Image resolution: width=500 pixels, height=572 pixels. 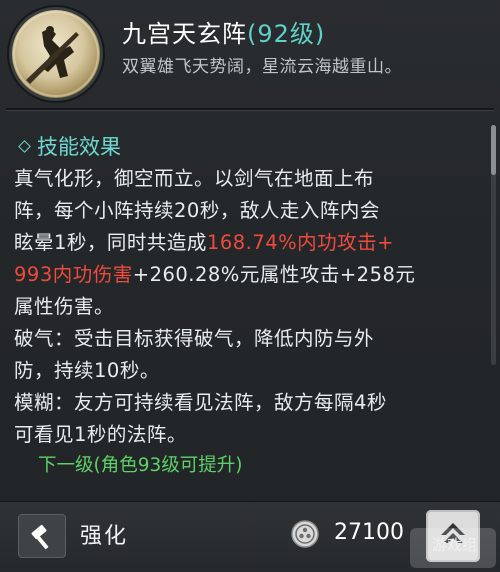 What do you see at coordinates (104, 534) in the screenshot?
I see `enhance-label: 强化` at bounding box center [104, 534].